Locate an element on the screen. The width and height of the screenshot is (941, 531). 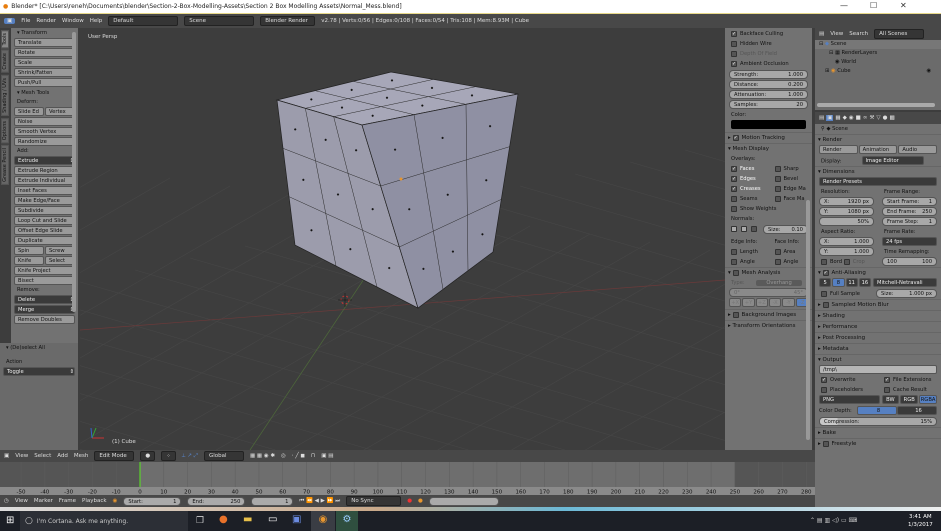
knife-button: Knife is located at coordinates (29, 260).